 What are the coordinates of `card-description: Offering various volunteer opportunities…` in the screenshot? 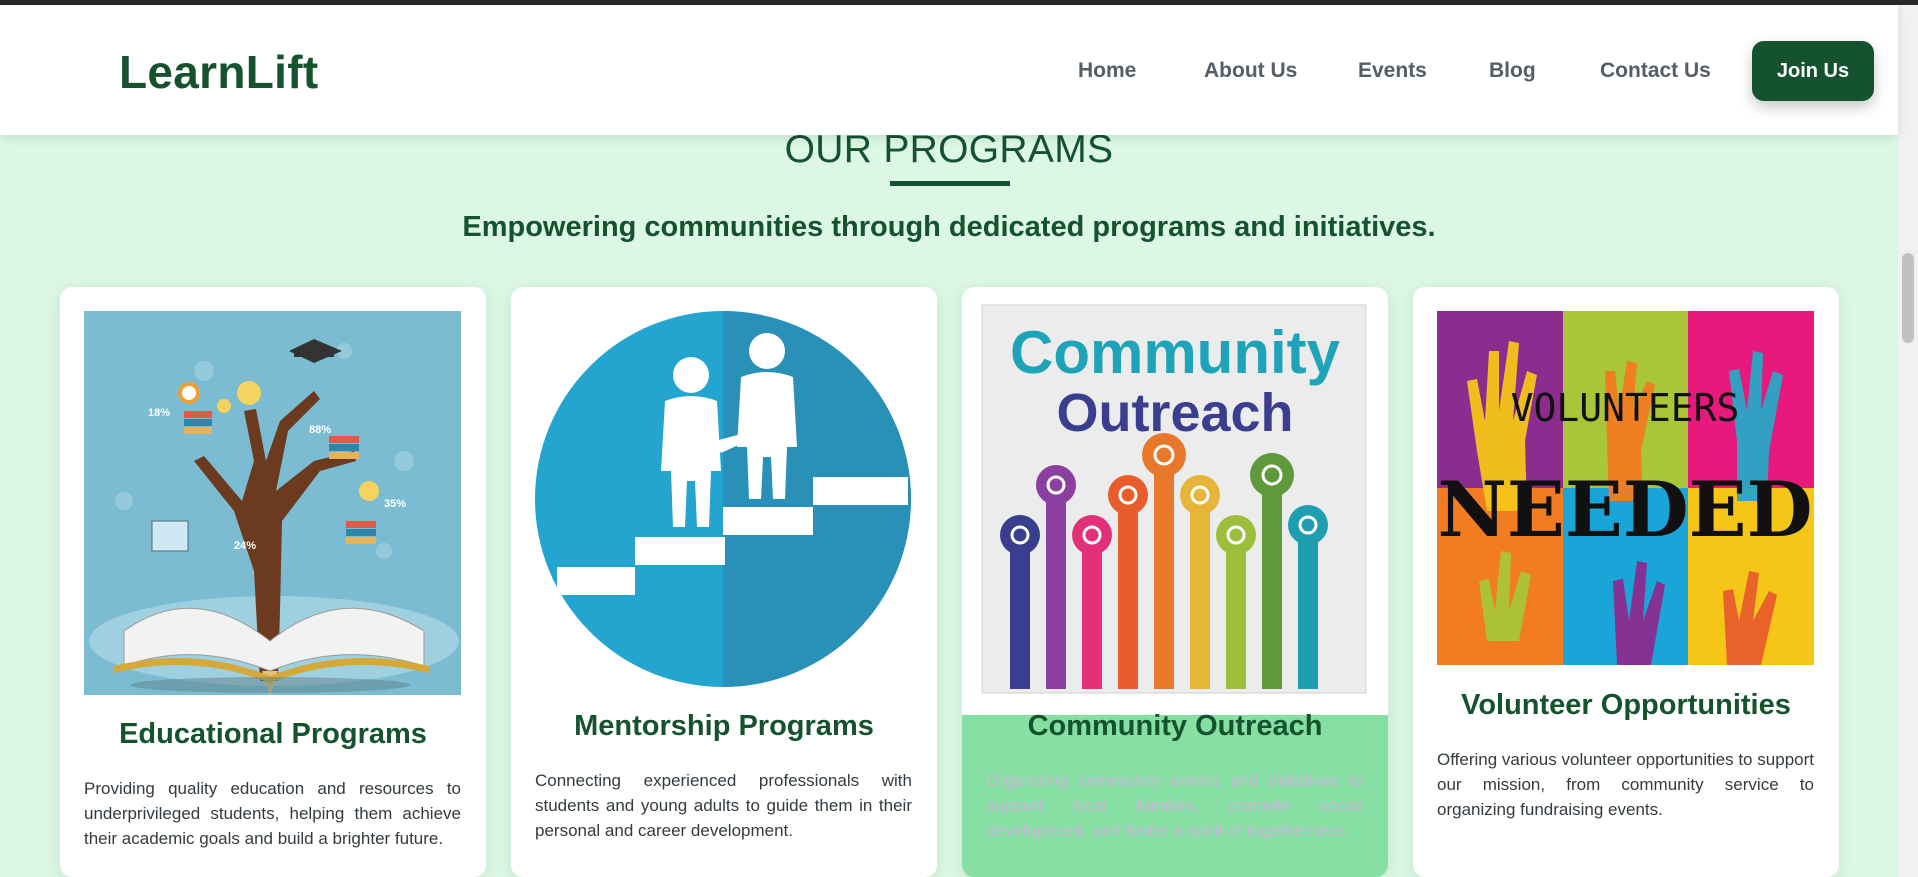 It's located at (1625, 784).